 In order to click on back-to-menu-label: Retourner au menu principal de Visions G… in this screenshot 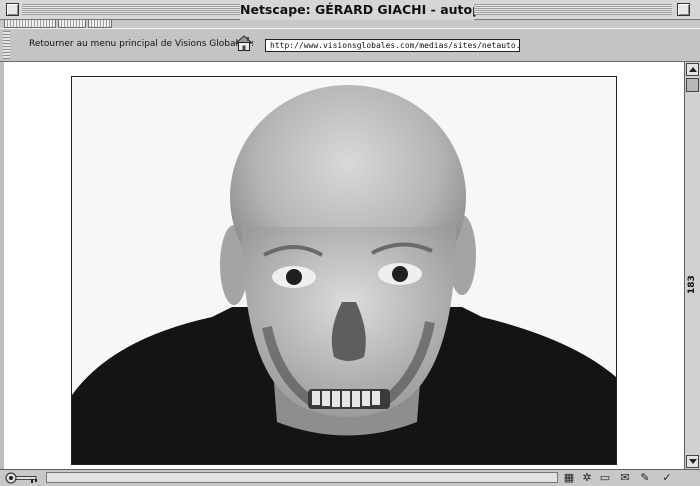, I will do `click(142, 44)`.